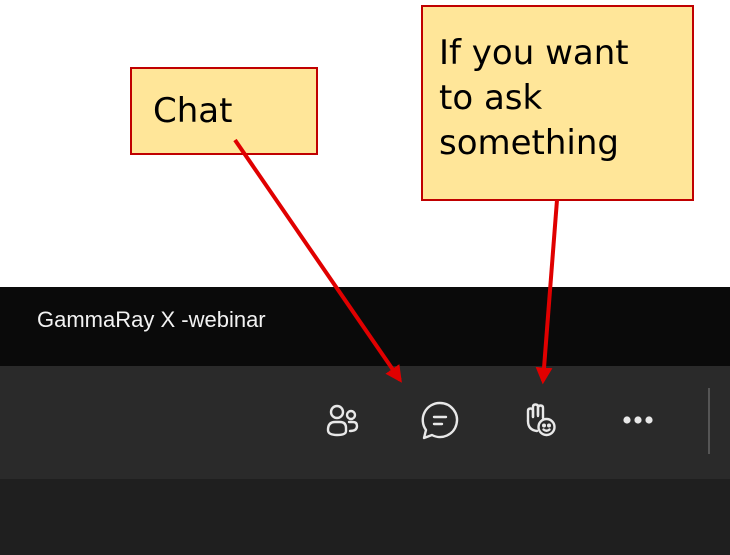 The height and width of the screenshot is (555, 730). I want to click on meeting-stage, so click(365, 517).